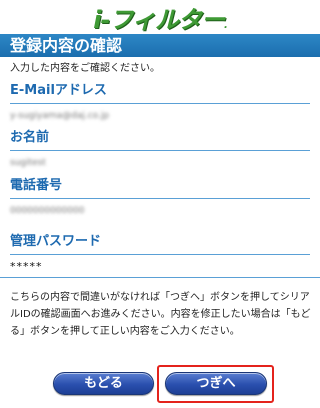 This screenshot has width=320, height=408. What do you see at coordinates (56, 241) in the screenshot?
I see `password-label: 管理パスワード` at bounding box center [56, 241].